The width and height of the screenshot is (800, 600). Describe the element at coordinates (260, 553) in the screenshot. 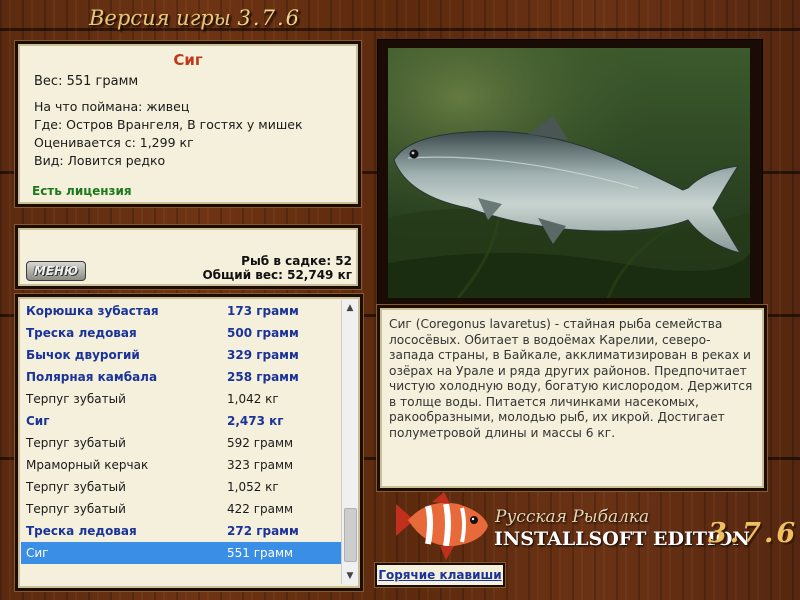

I see `catch-fish-weight: 551 грамм` at that location.